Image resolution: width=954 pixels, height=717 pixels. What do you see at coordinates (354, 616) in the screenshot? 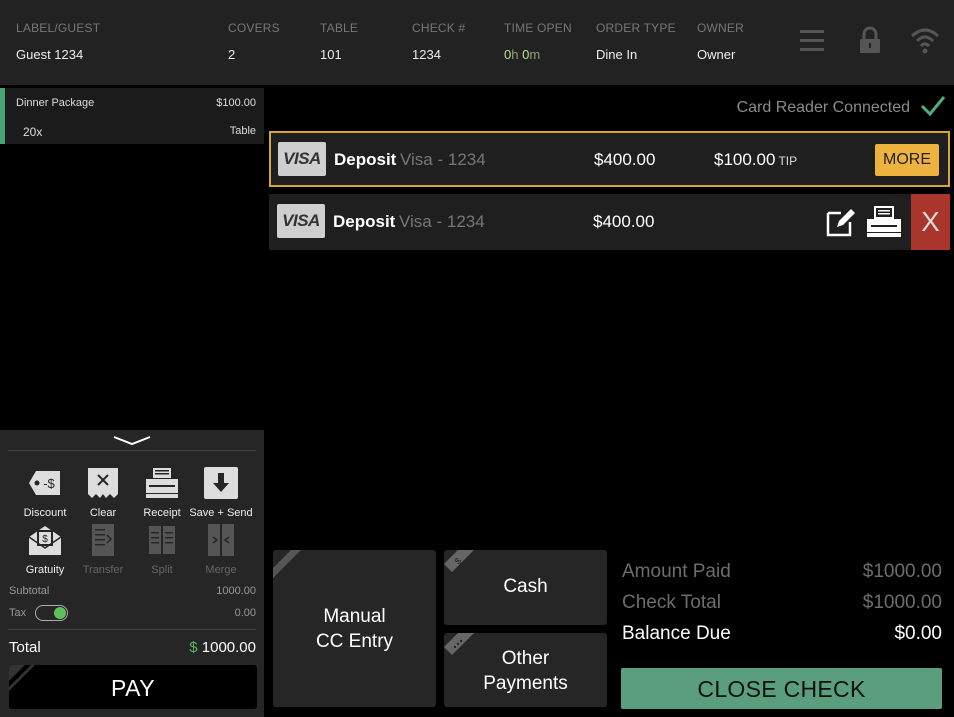
I see `manual-label-line1: Manual` at bounding box center [354, 616].